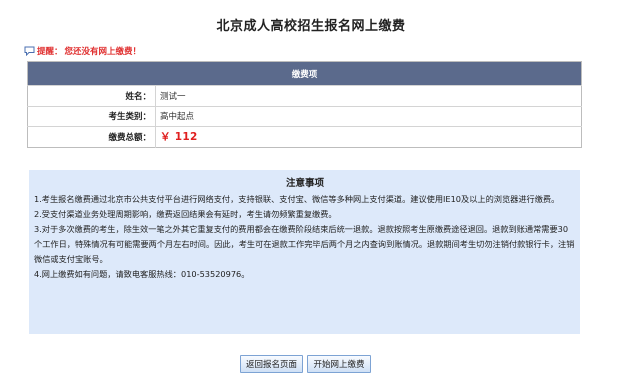  Describe the element at coordinates (91, 136) in the screenshot. I see `total-label: 缴费总额：` at that location.